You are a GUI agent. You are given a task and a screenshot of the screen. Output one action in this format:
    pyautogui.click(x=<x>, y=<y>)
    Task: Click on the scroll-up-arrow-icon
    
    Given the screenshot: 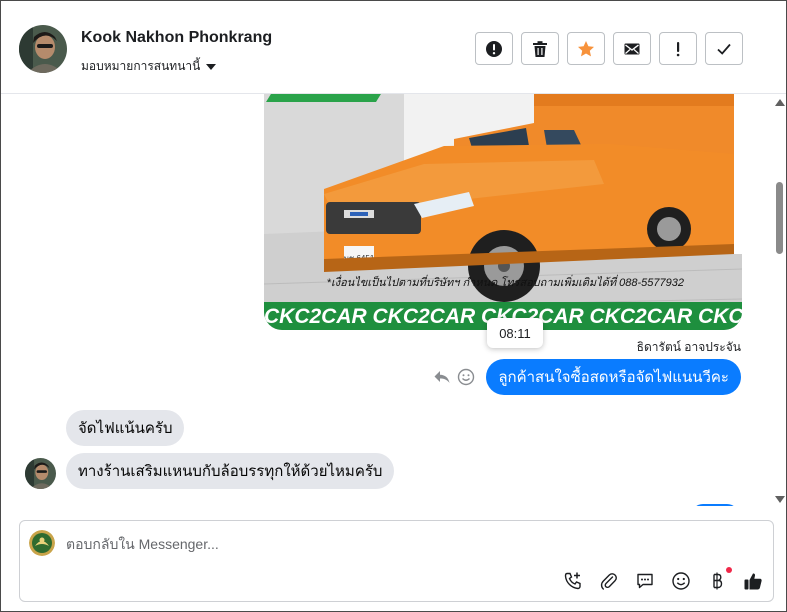 What is the action you would take?
    pyautogui.click(x=780, y=102)
    